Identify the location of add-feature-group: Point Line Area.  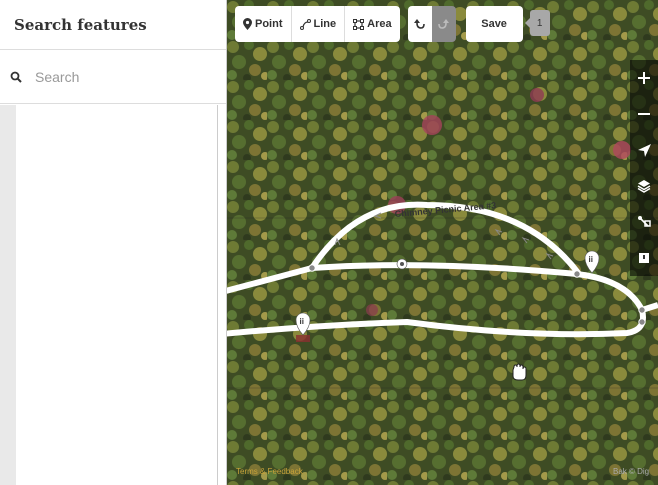
(317, 24).